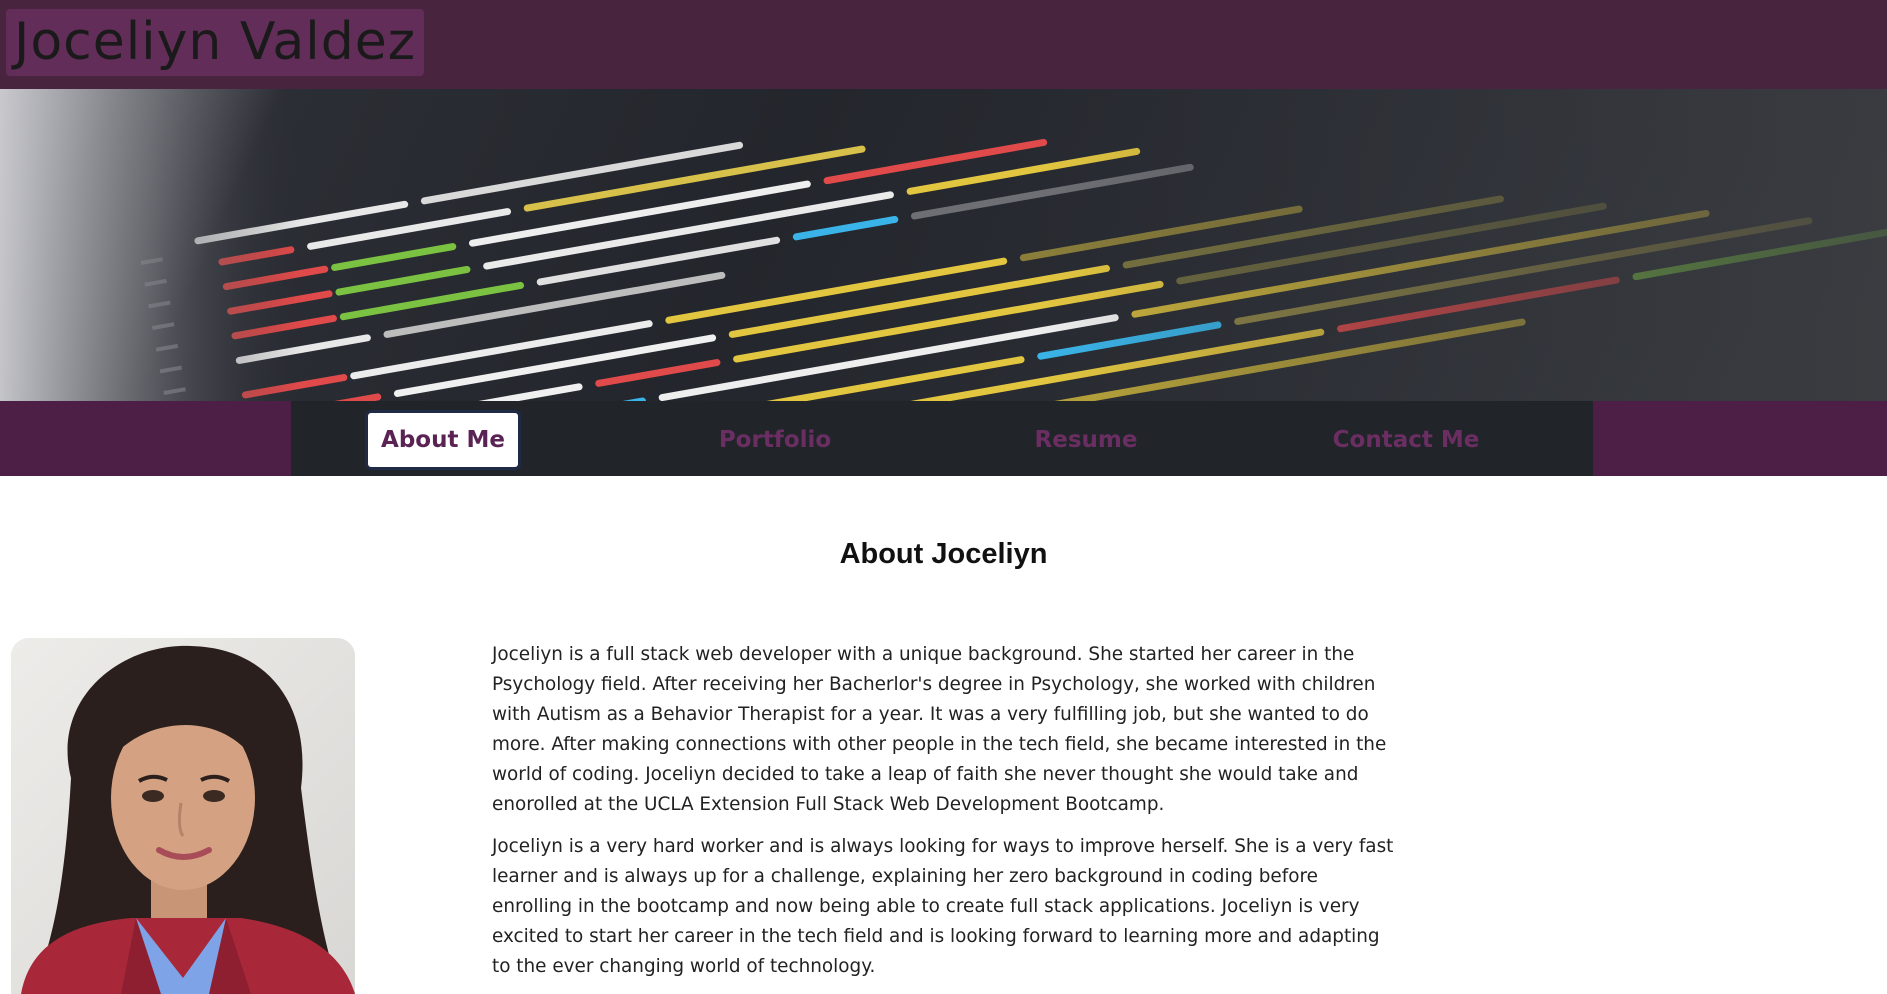 Image resolution: width=1887 pixels, height=994 pixels. I want to click on about-heading: About Joceliyn, so click(943, 554).